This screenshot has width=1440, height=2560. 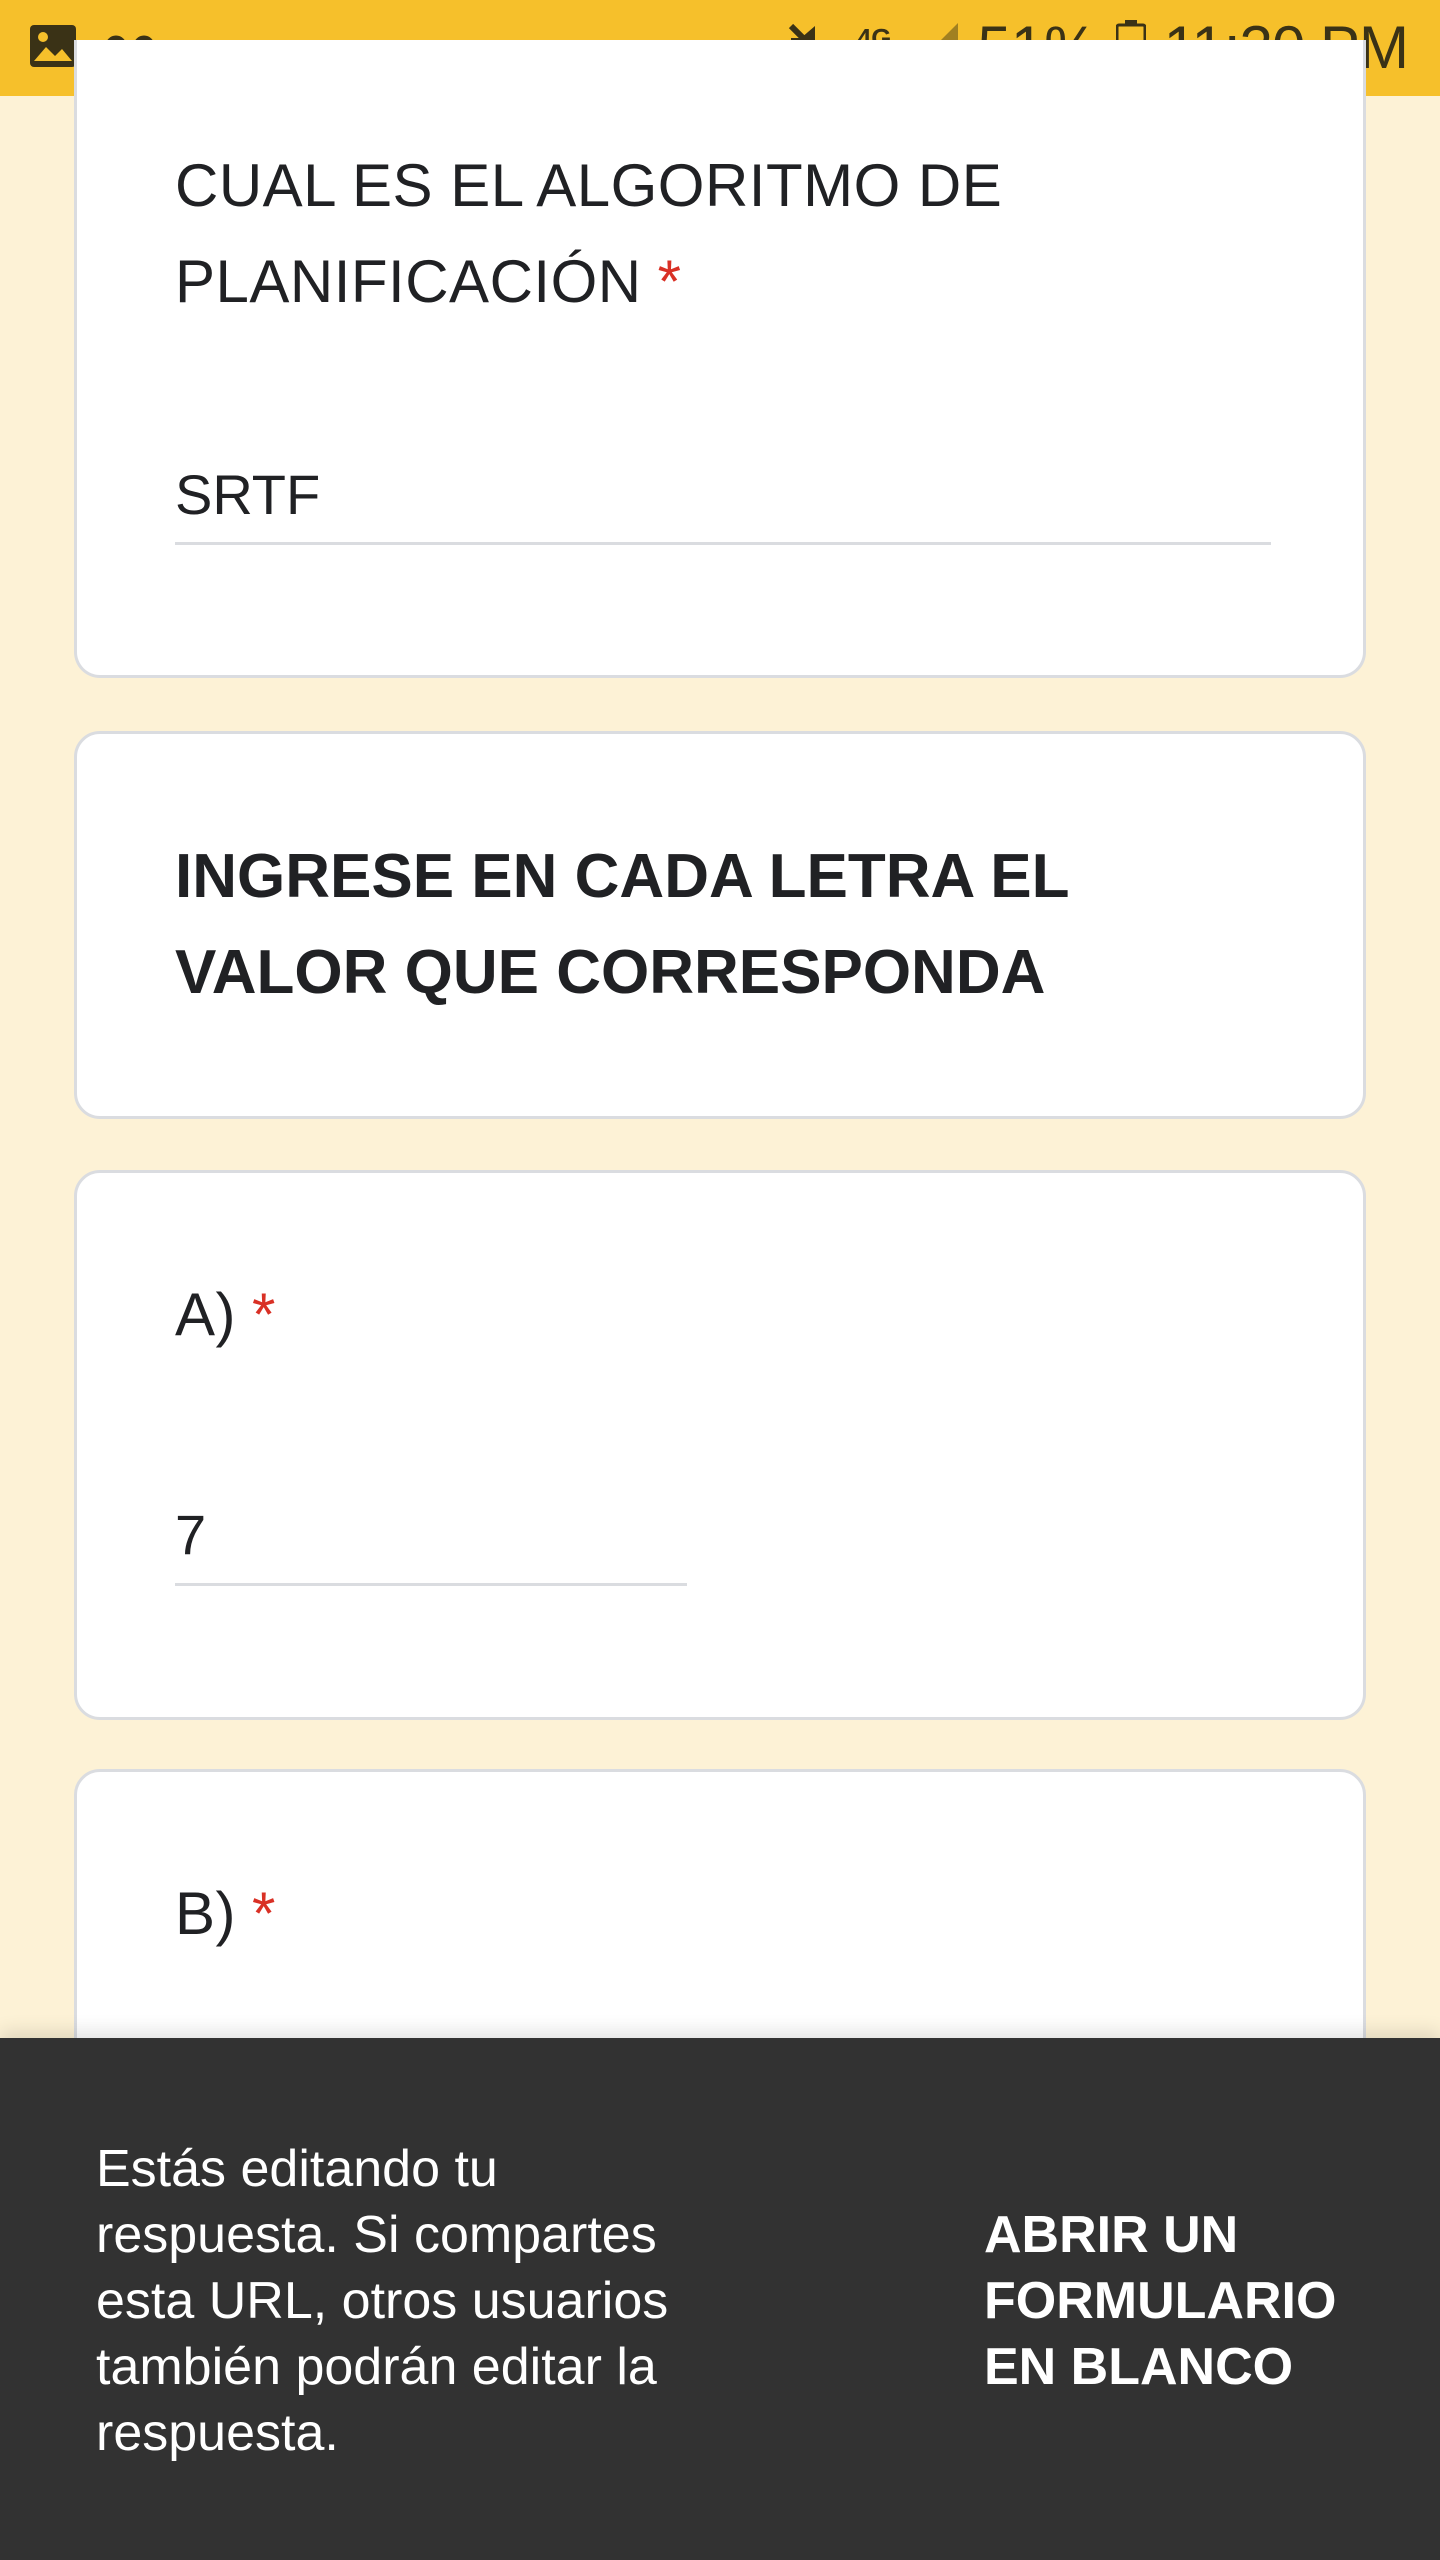 What do you see at coordinates (1184, 2301) in the screenshot?
I see `open-blank-form-button: ABRIR UN FORMULARIO EN BLANCO` at bounding box center [1184, 2301].